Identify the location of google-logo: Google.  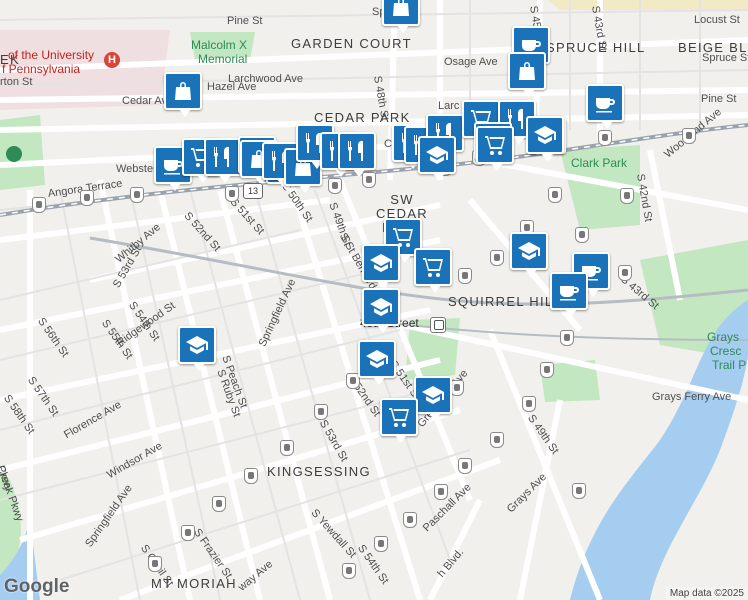
(37, 586).